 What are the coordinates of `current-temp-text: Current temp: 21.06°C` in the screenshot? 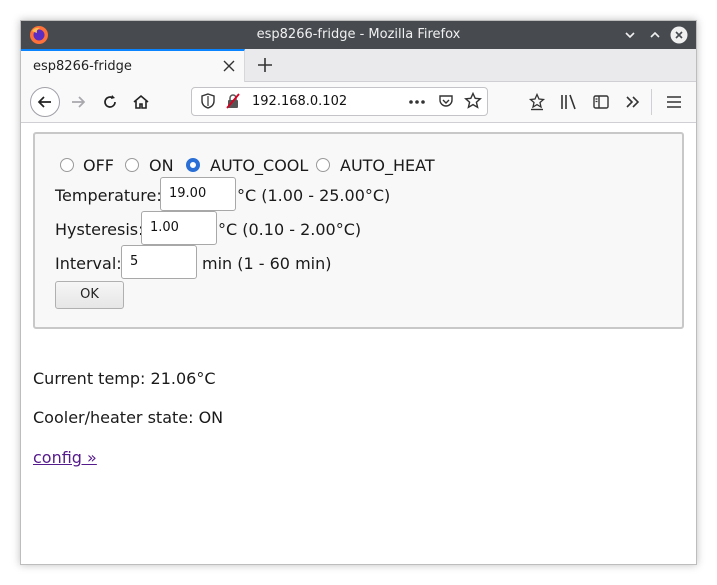 It's located at (124, 378).